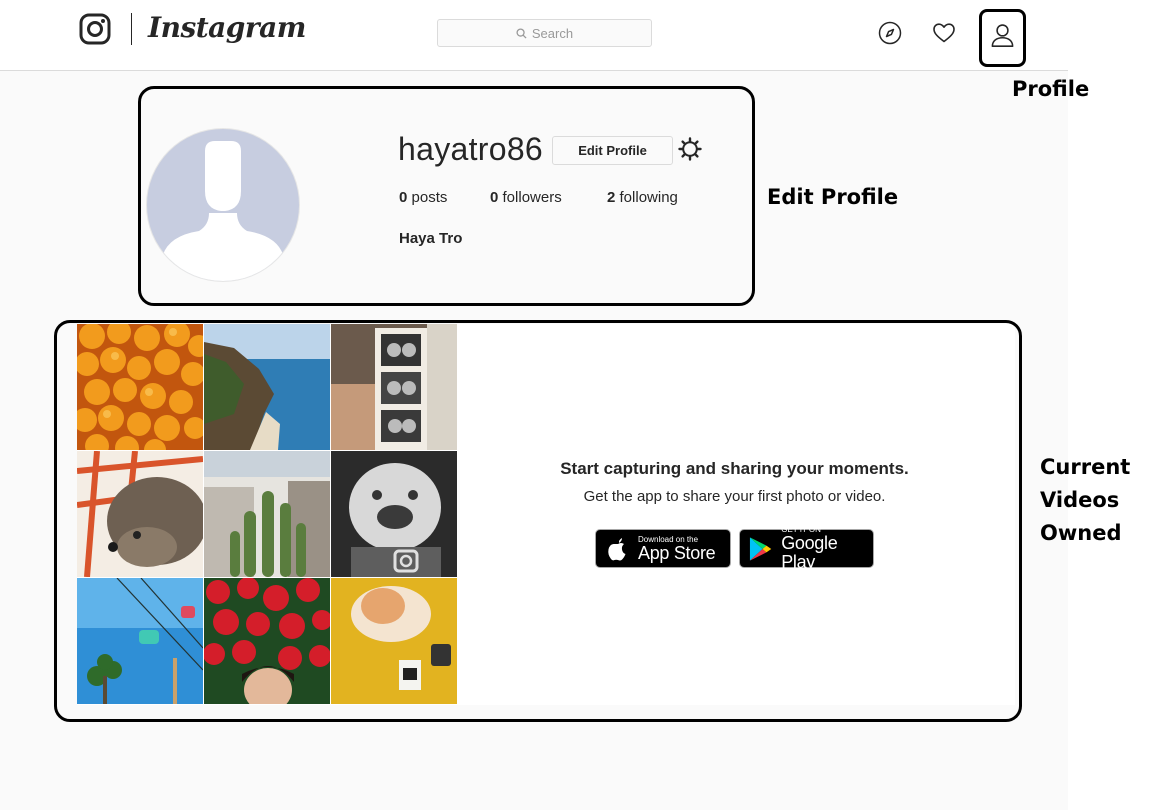  What do you see at coordinates (648, 197) in the screenshot?
I see `stat-following-label: following` at bounding box center [648, 197].